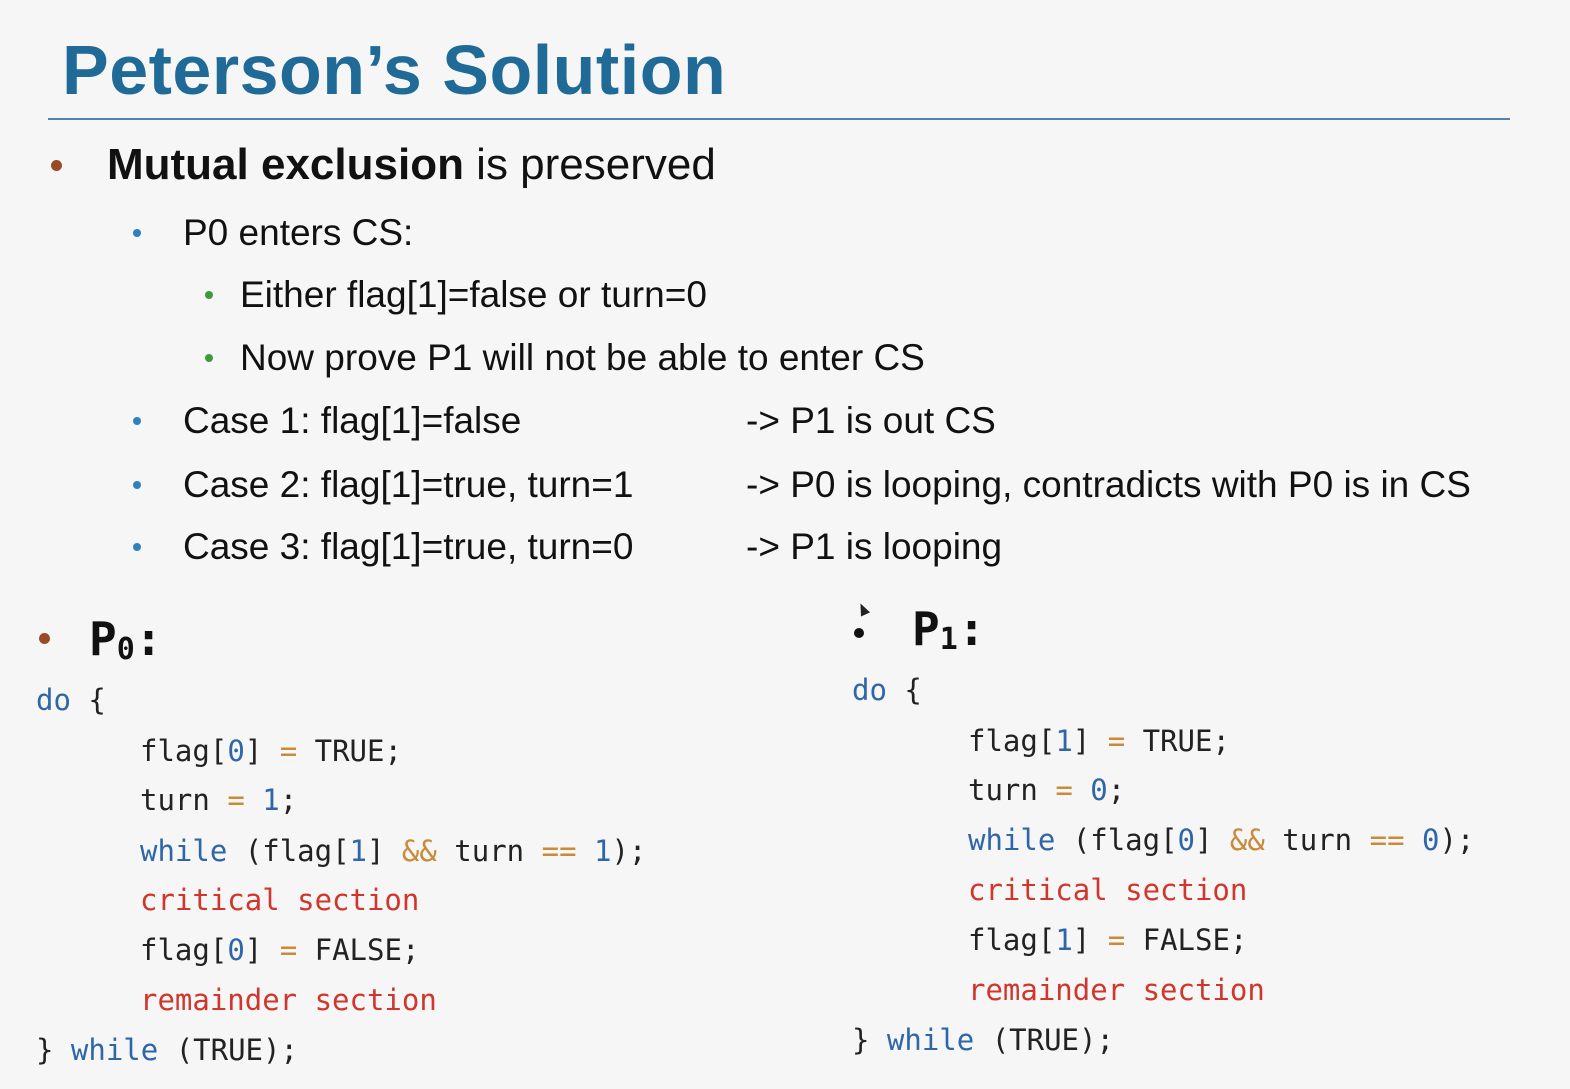 This screenshot has height=1089, width=1570. I want to click on p1-line-close: } while (TRUE);, so click(983, 1040).